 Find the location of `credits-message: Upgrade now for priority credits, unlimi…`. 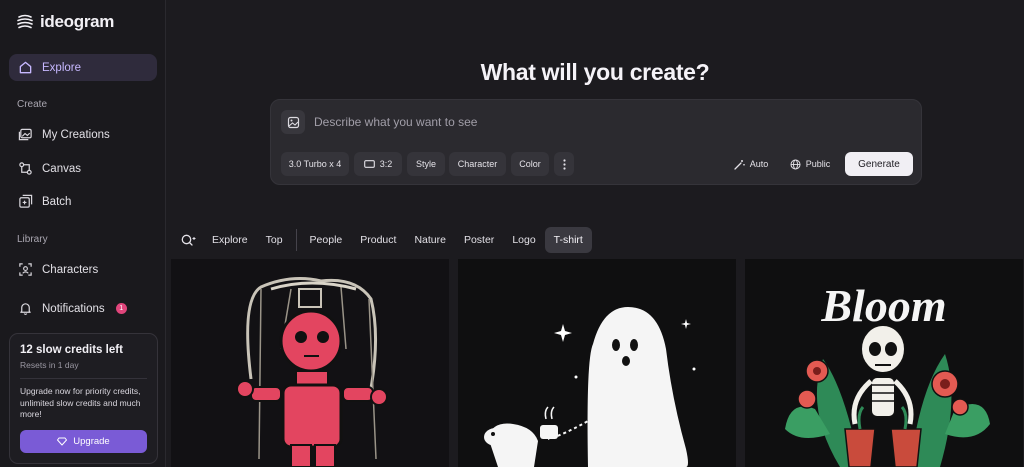

credits-message: Upgrade now for priority credits, unlimi… is located at coordinates (80, 402).